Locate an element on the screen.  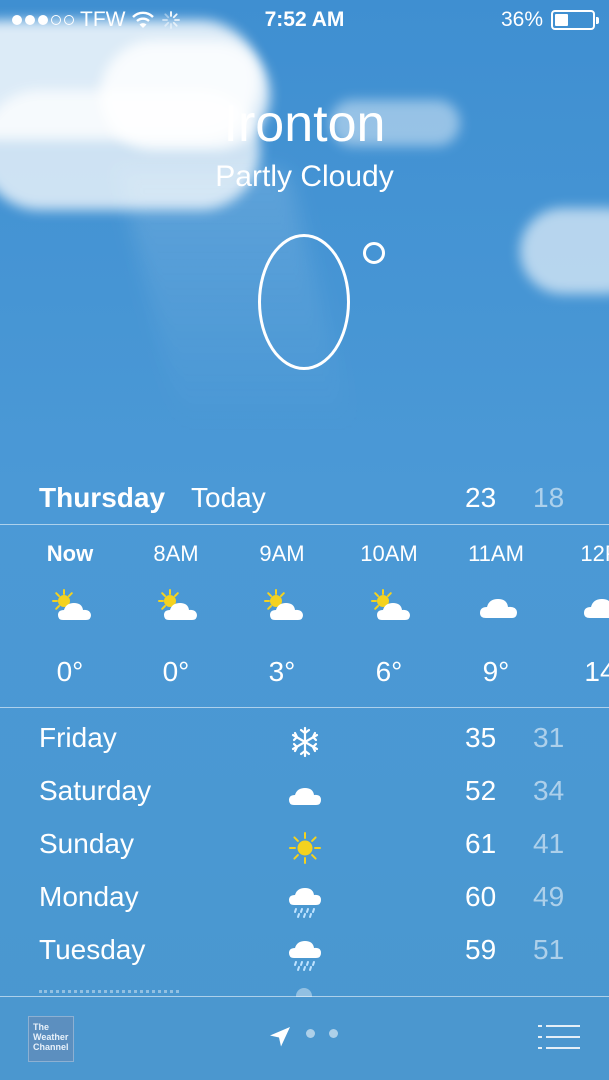
today-high: 23 is located at coordinates (481, 497).